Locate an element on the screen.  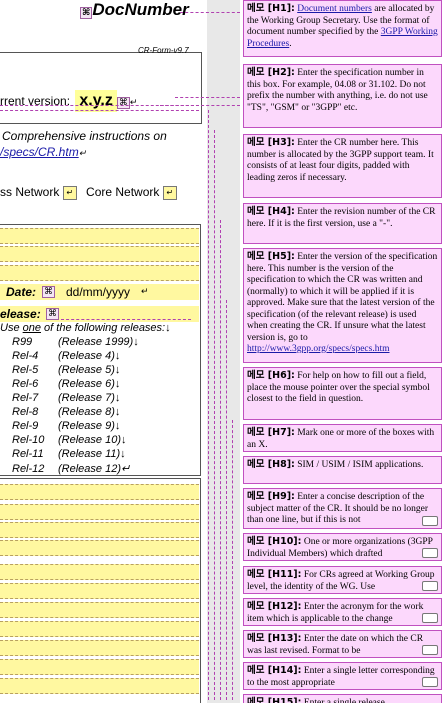
release-code: Rel-12 is located at coordinates (28, 469).